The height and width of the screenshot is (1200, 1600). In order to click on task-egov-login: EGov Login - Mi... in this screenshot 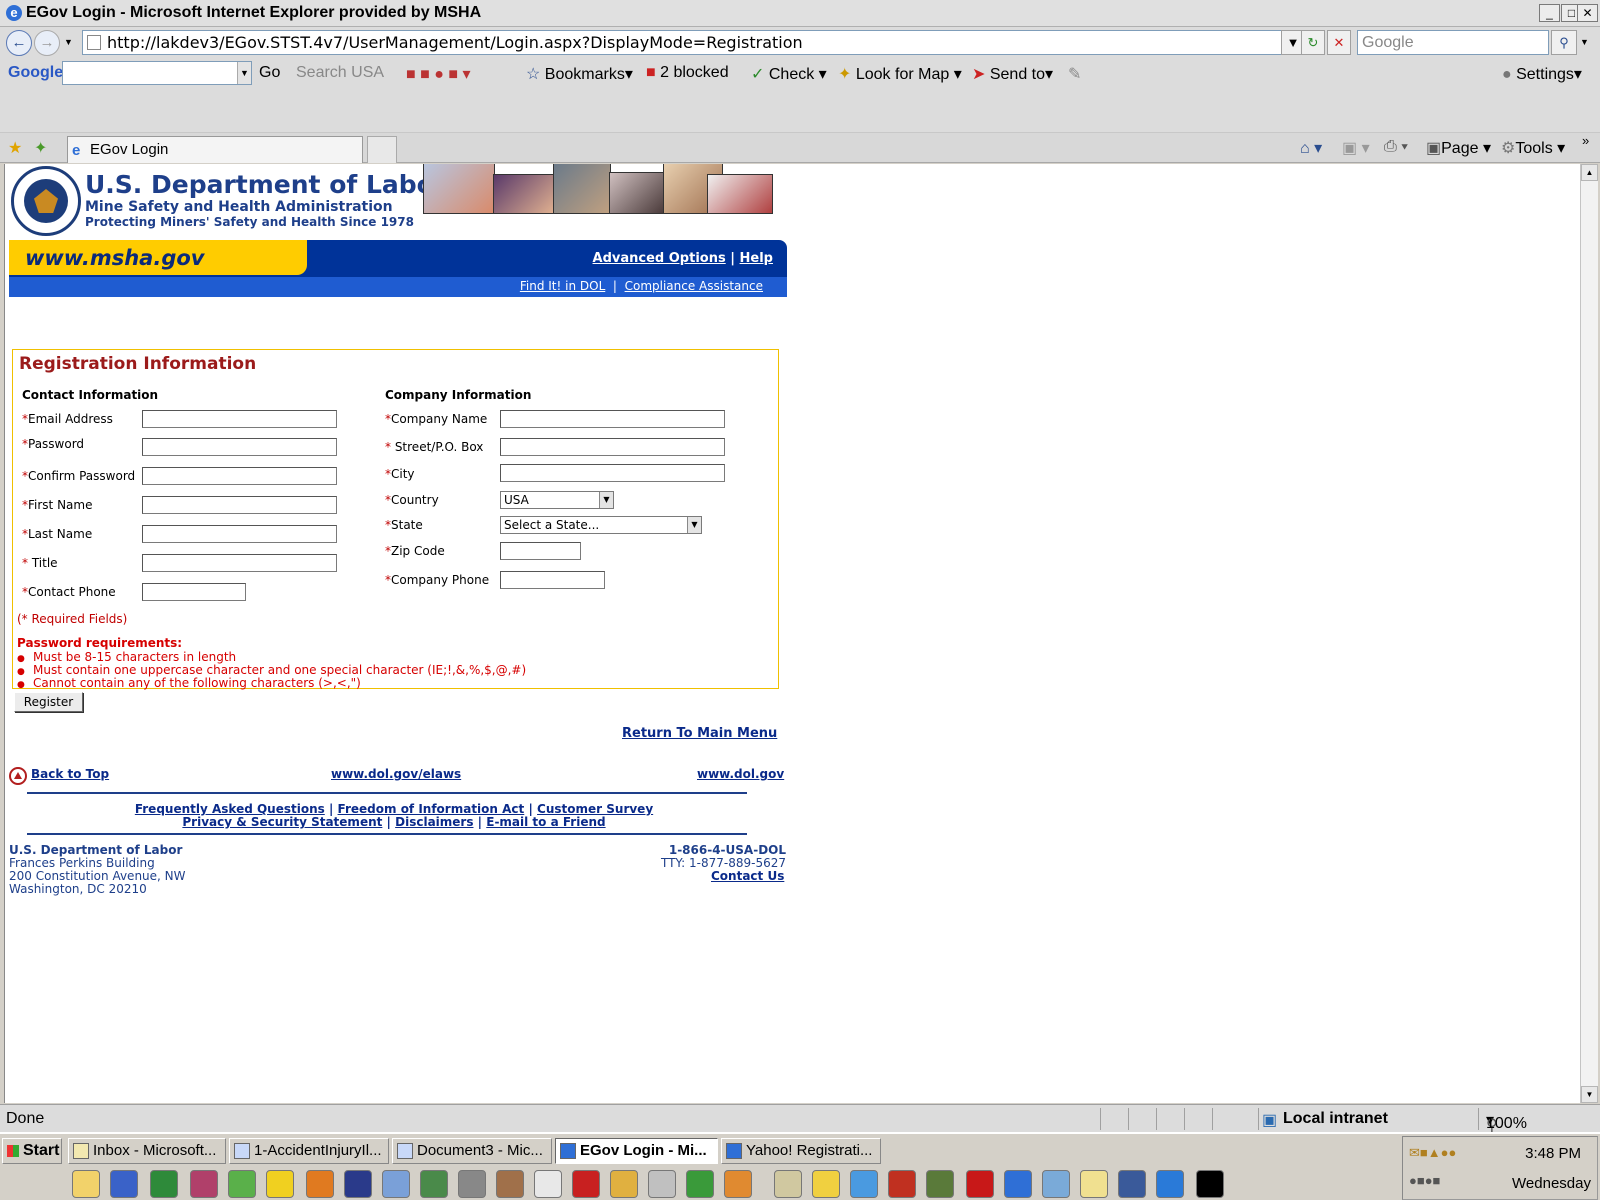, I will do `click(636, 1151)`.